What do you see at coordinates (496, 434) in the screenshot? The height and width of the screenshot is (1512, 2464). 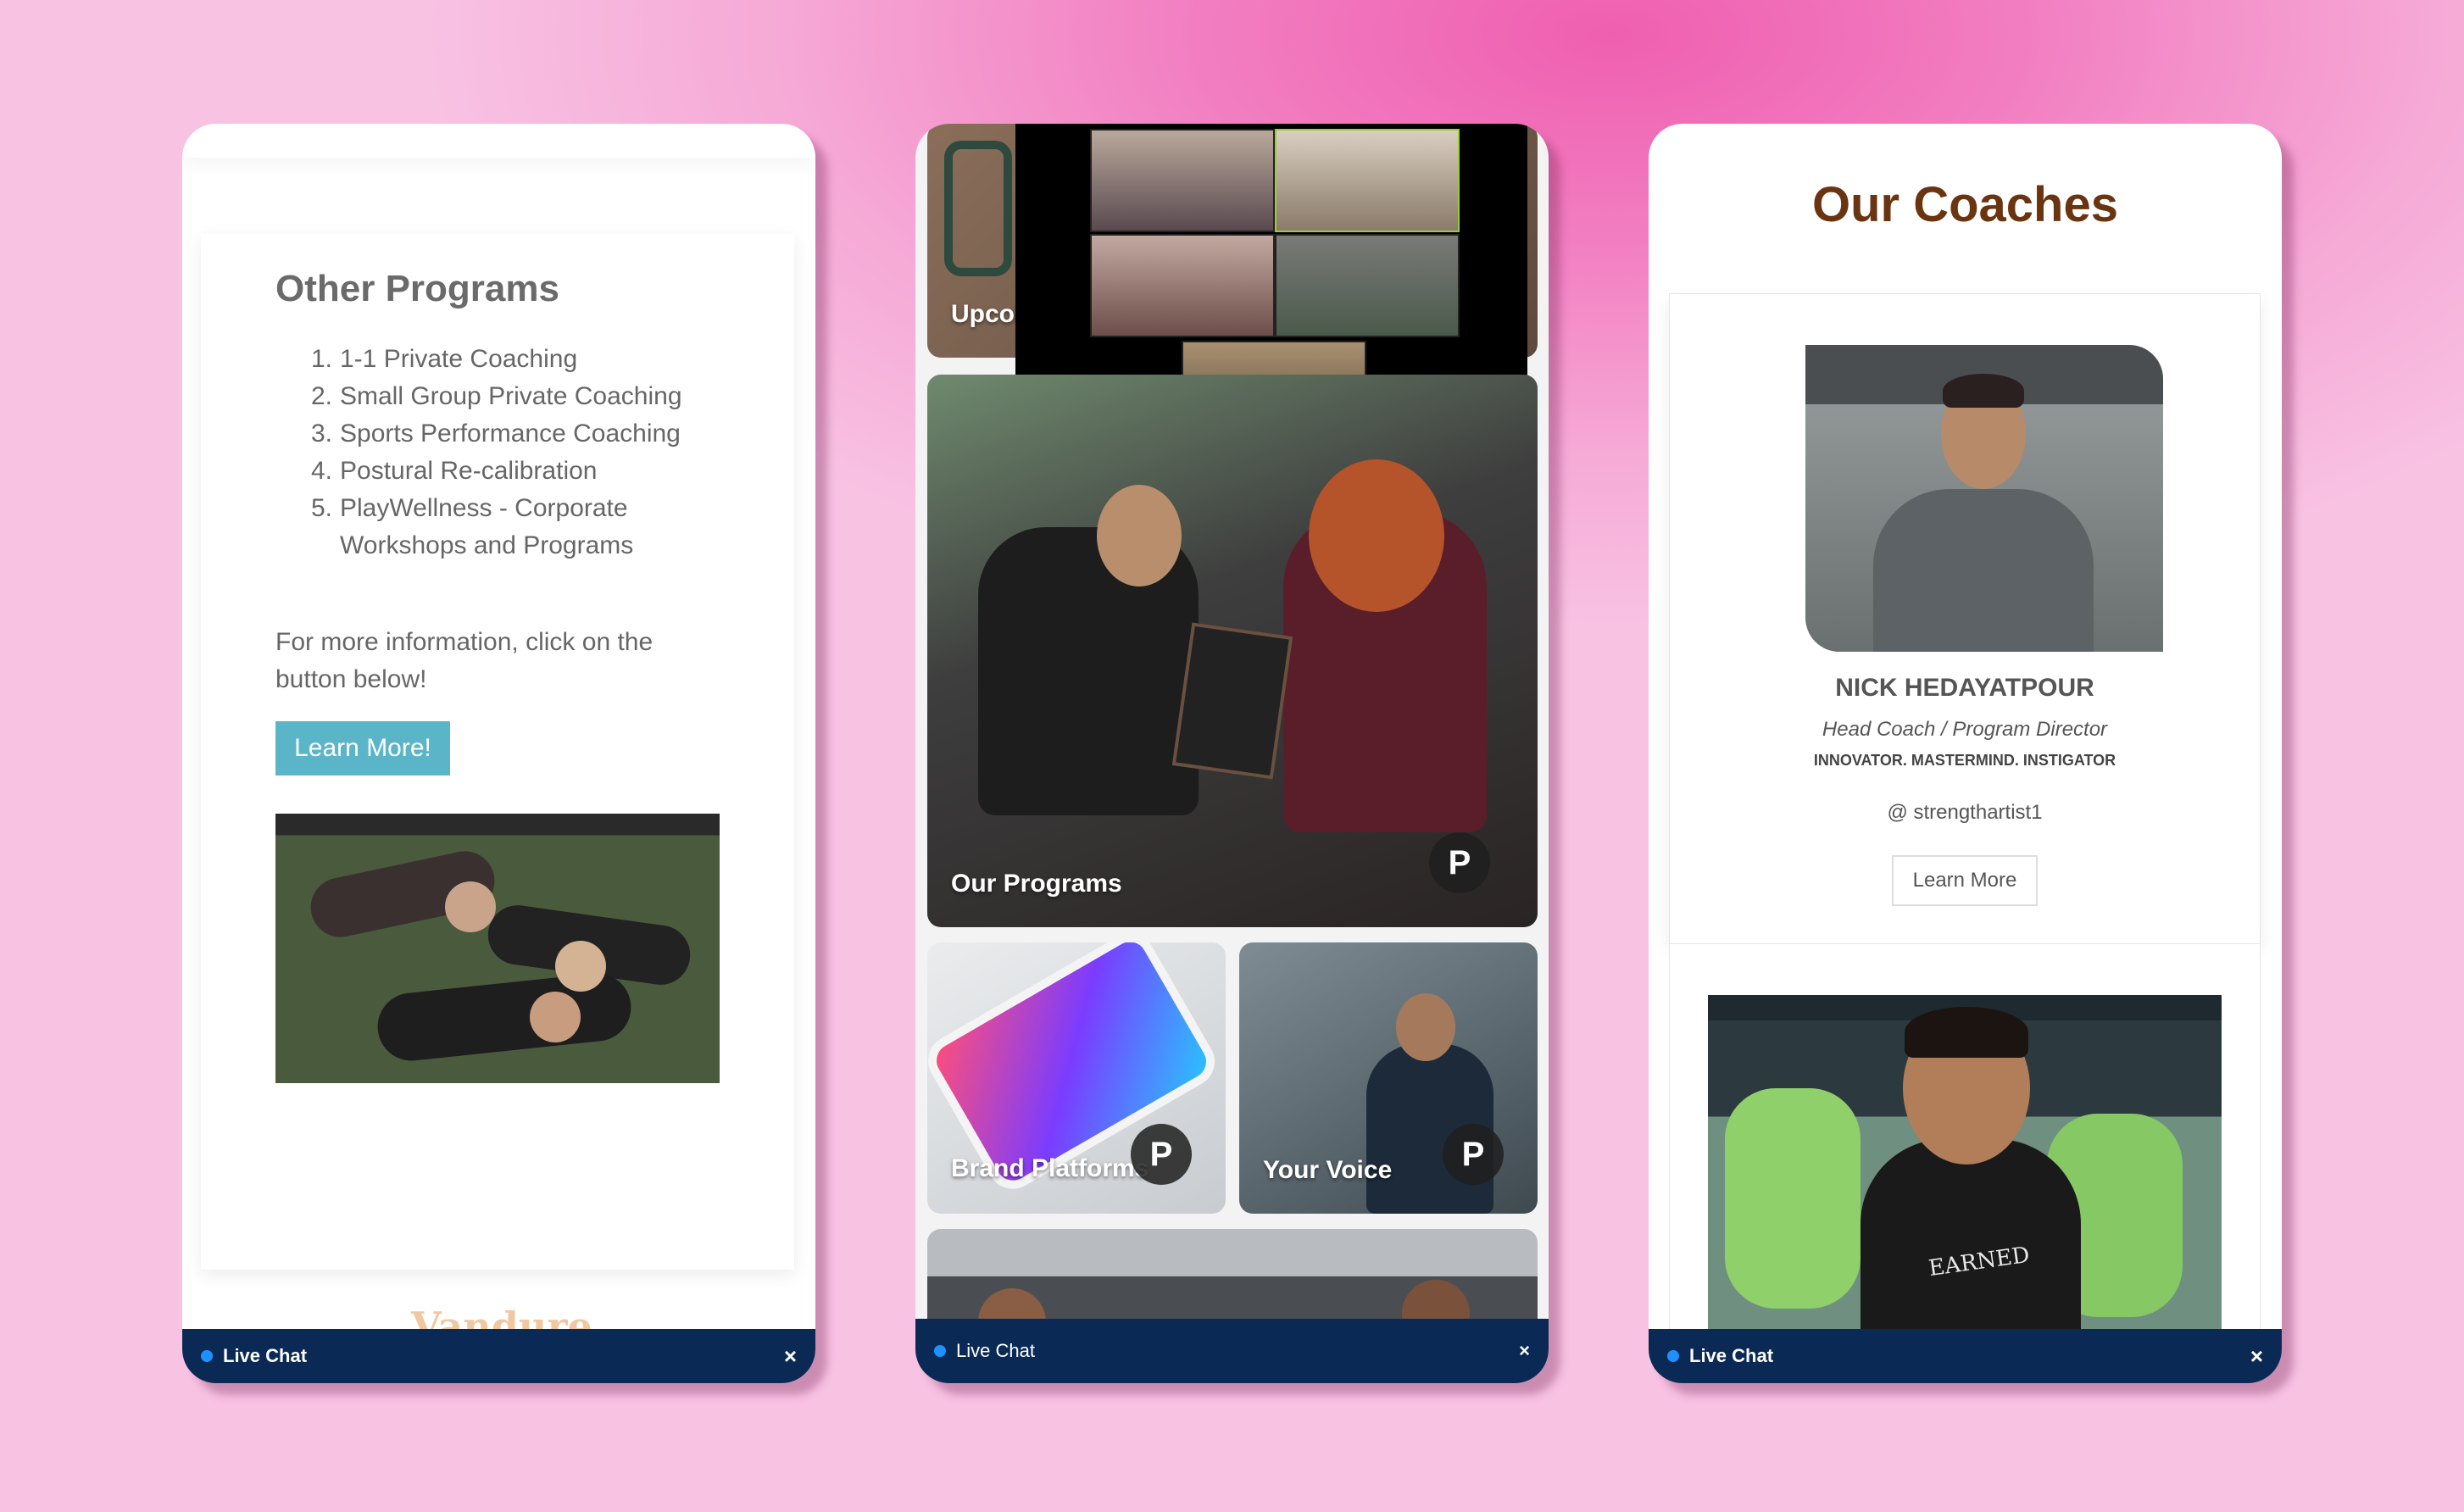 I see `list-item: 3. Sports Performance Coaching` at bounding box center [496, 434].